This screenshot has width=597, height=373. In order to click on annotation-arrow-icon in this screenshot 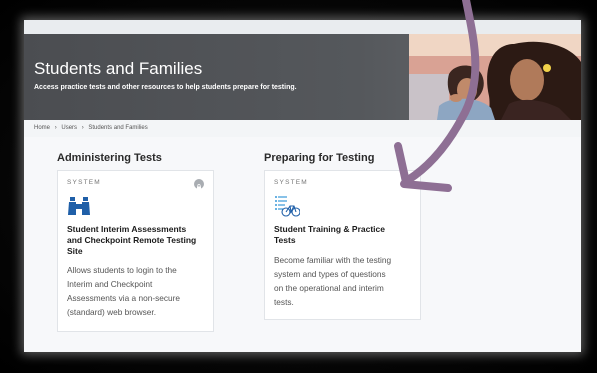, I will do `click(437, 96)`.